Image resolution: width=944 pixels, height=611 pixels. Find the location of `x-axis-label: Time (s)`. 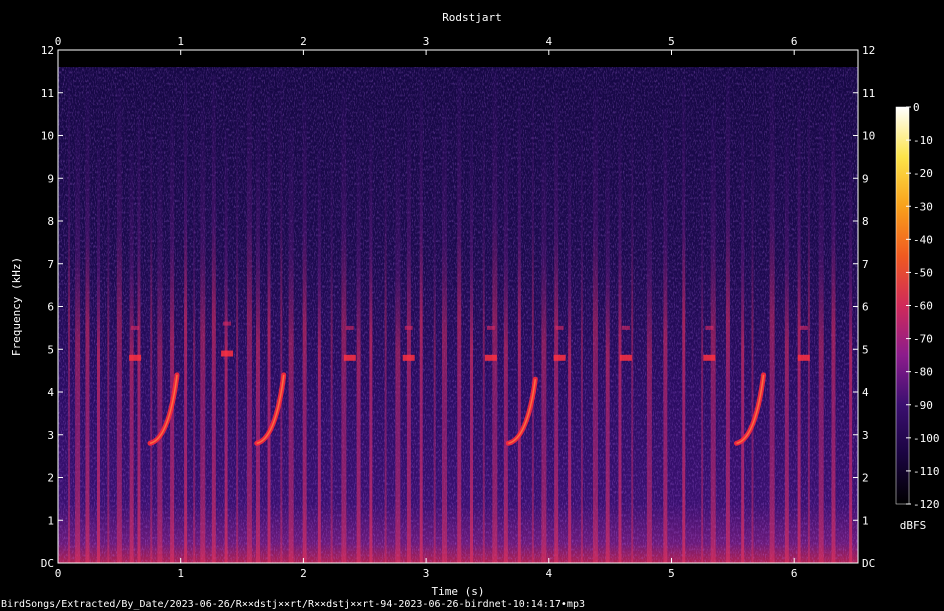

x-axis-label: Time (s) is located at coordinates (458, 591).